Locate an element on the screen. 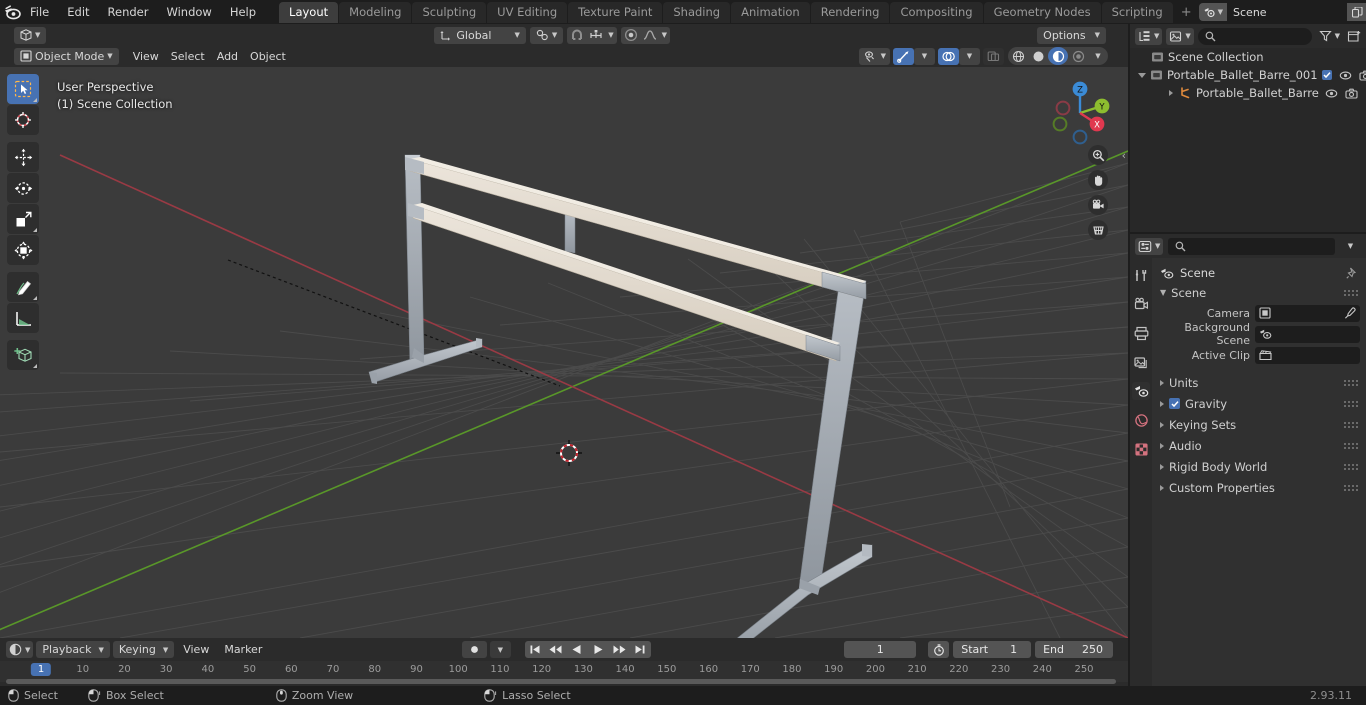 This screenshot has width=1366, height=705. outliner-row: Portable_Ballet_Barre is located at coordinates (1248, 93).